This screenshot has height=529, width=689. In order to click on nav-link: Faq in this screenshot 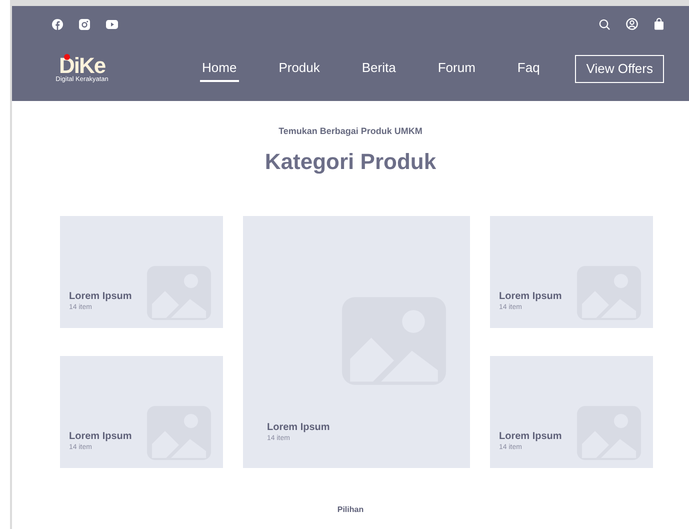, I will do `click(528, 69)`.